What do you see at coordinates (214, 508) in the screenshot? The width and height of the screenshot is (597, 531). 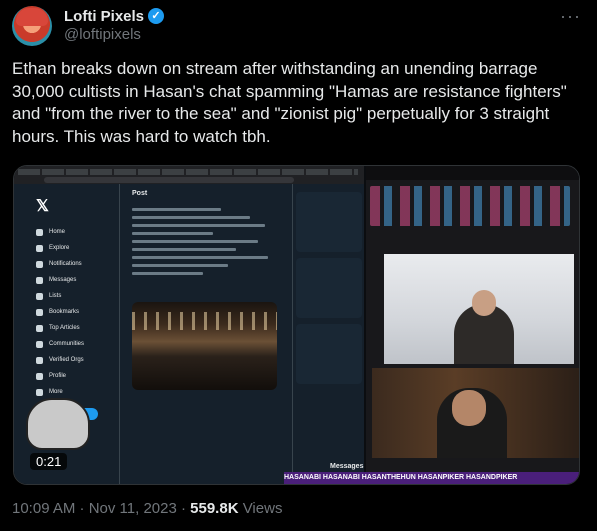 I see `view-count: 559.8K` at bounding box center [214, 508].